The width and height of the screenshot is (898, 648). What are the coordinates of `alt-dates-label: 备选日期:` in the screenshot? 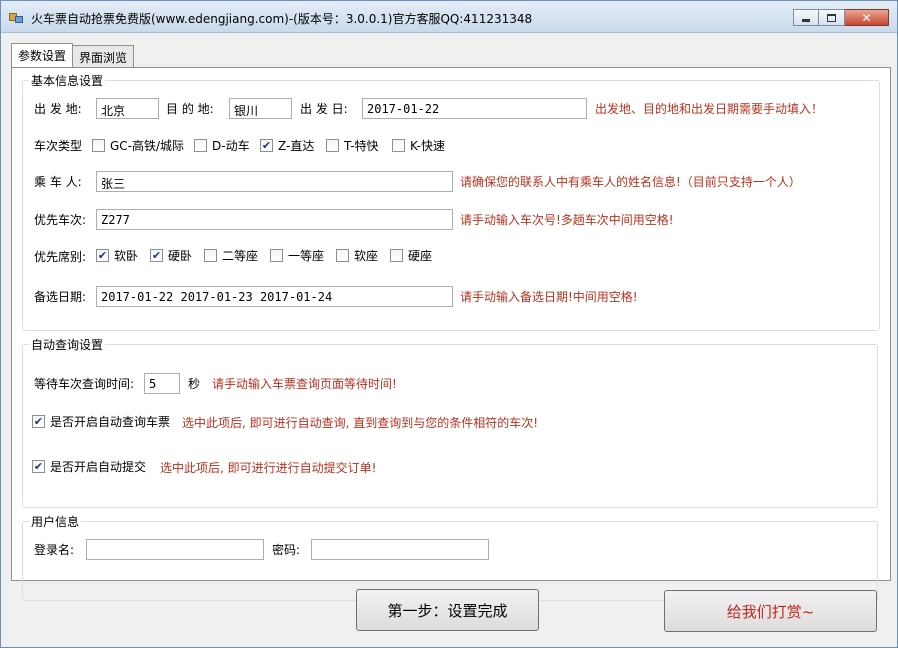 It's located at (60, 297).